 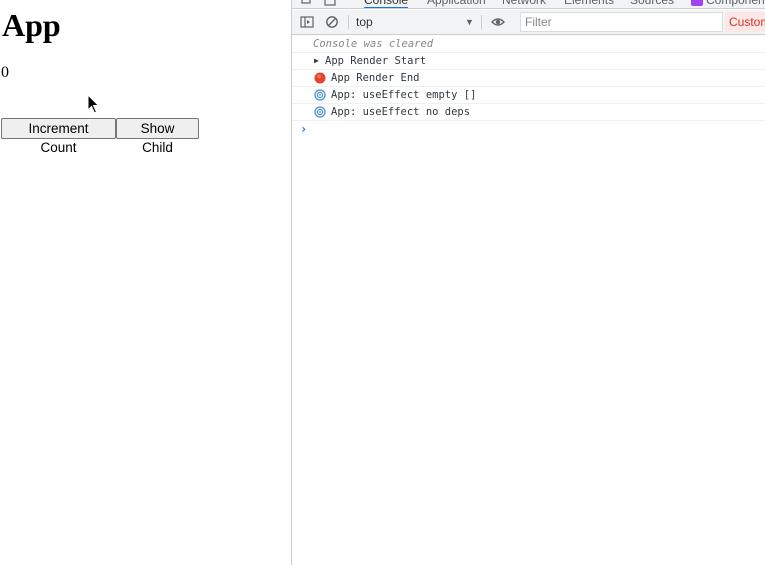 What do you see at coordinates (332, 22) in the screenshot?
I see `clear-console-icon` at bounding box center [332, 22].